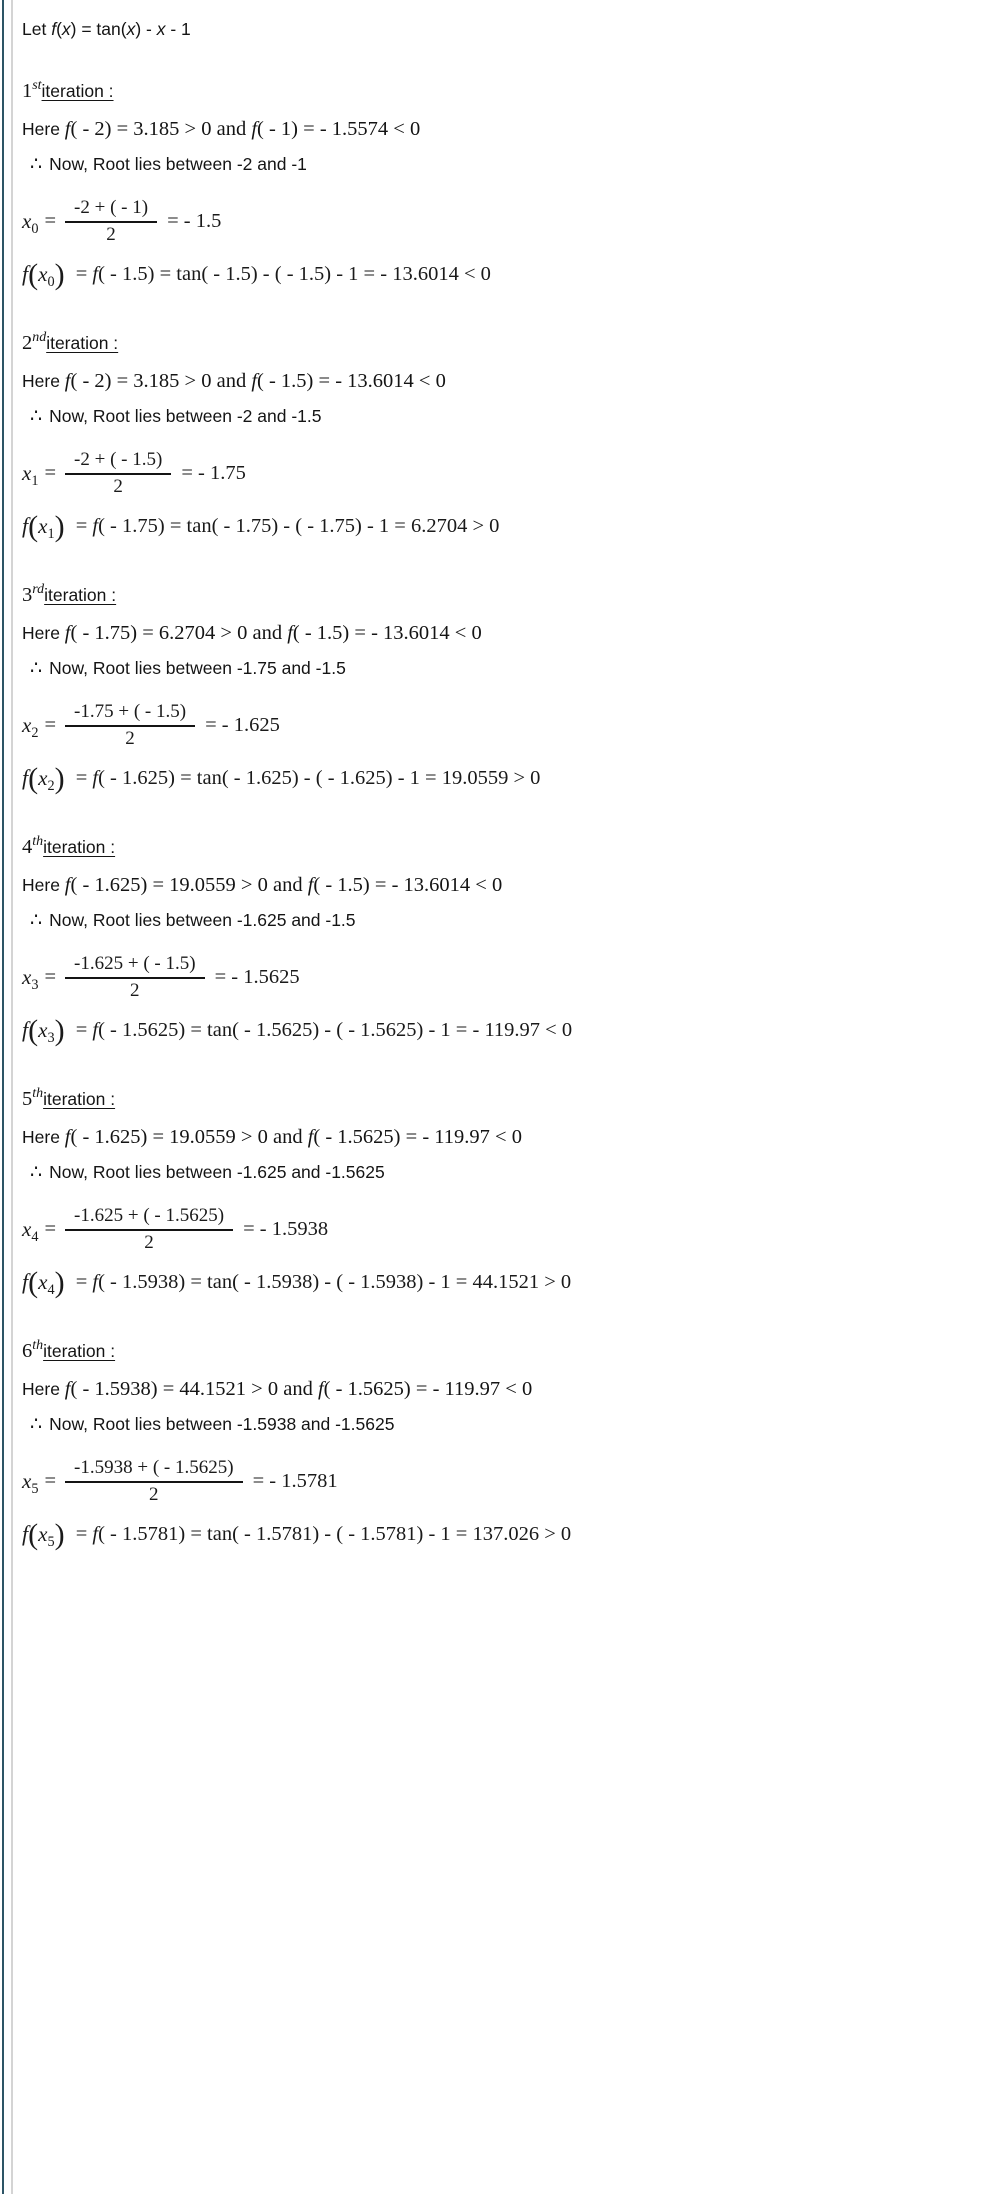 The width and height of the screenshot is (989, 2194). Describe the element at coordinates (33, 778) in the screenshot. I see `feval-open-paren-3: (` at that location.